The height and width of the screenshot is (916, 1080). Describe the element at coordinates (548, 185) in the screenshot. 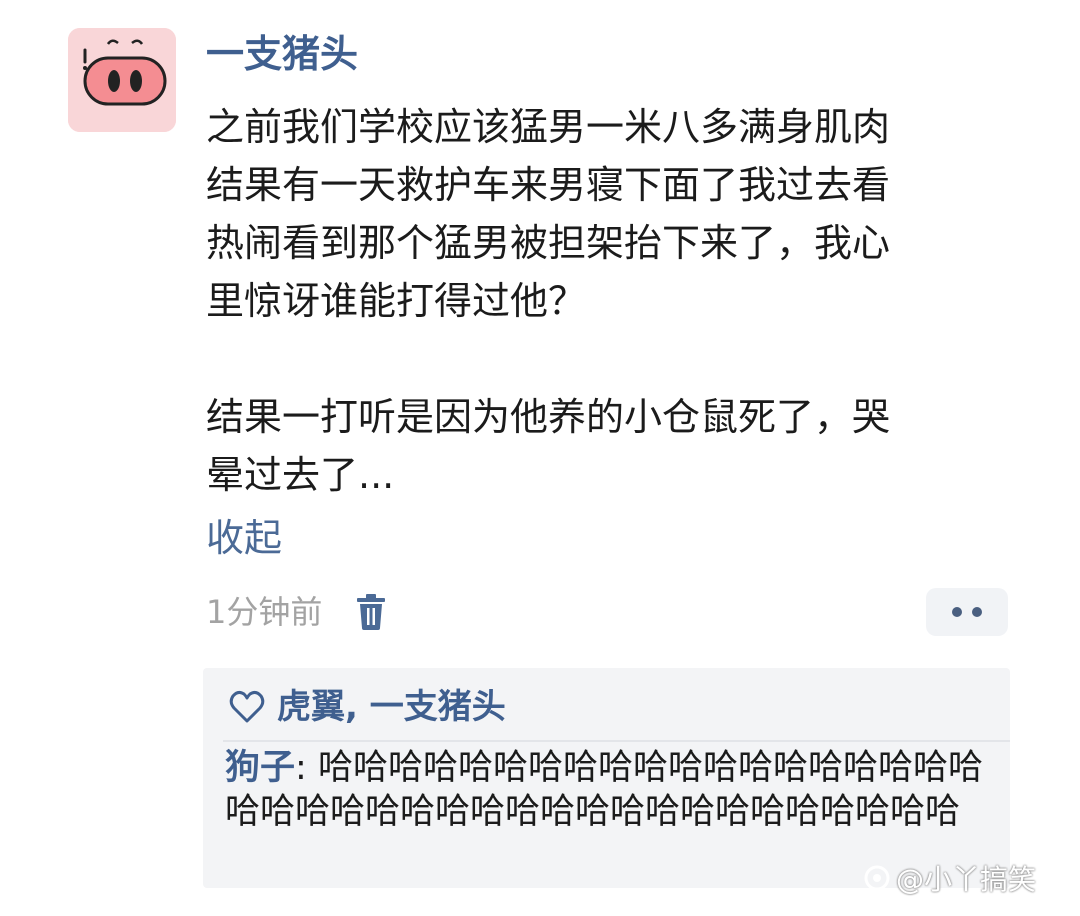

I see `comment-line: 结果有一天救护车来男寝下面了我过去看` at that location.